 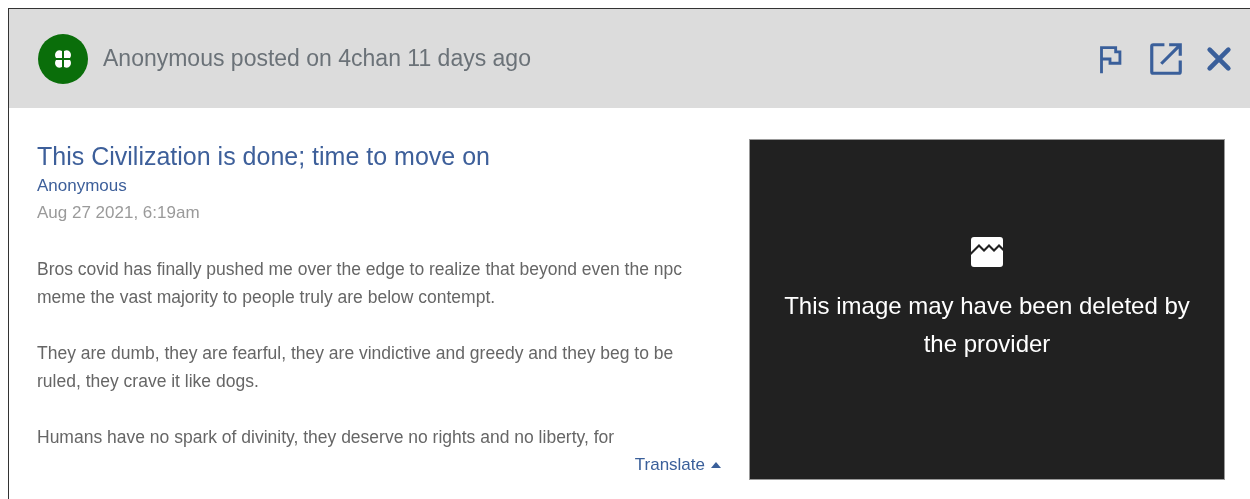 What do you see at coordinates (987, 251) in the screenshot?
I see `broken-image-icon` at bounding box center [987, 251].